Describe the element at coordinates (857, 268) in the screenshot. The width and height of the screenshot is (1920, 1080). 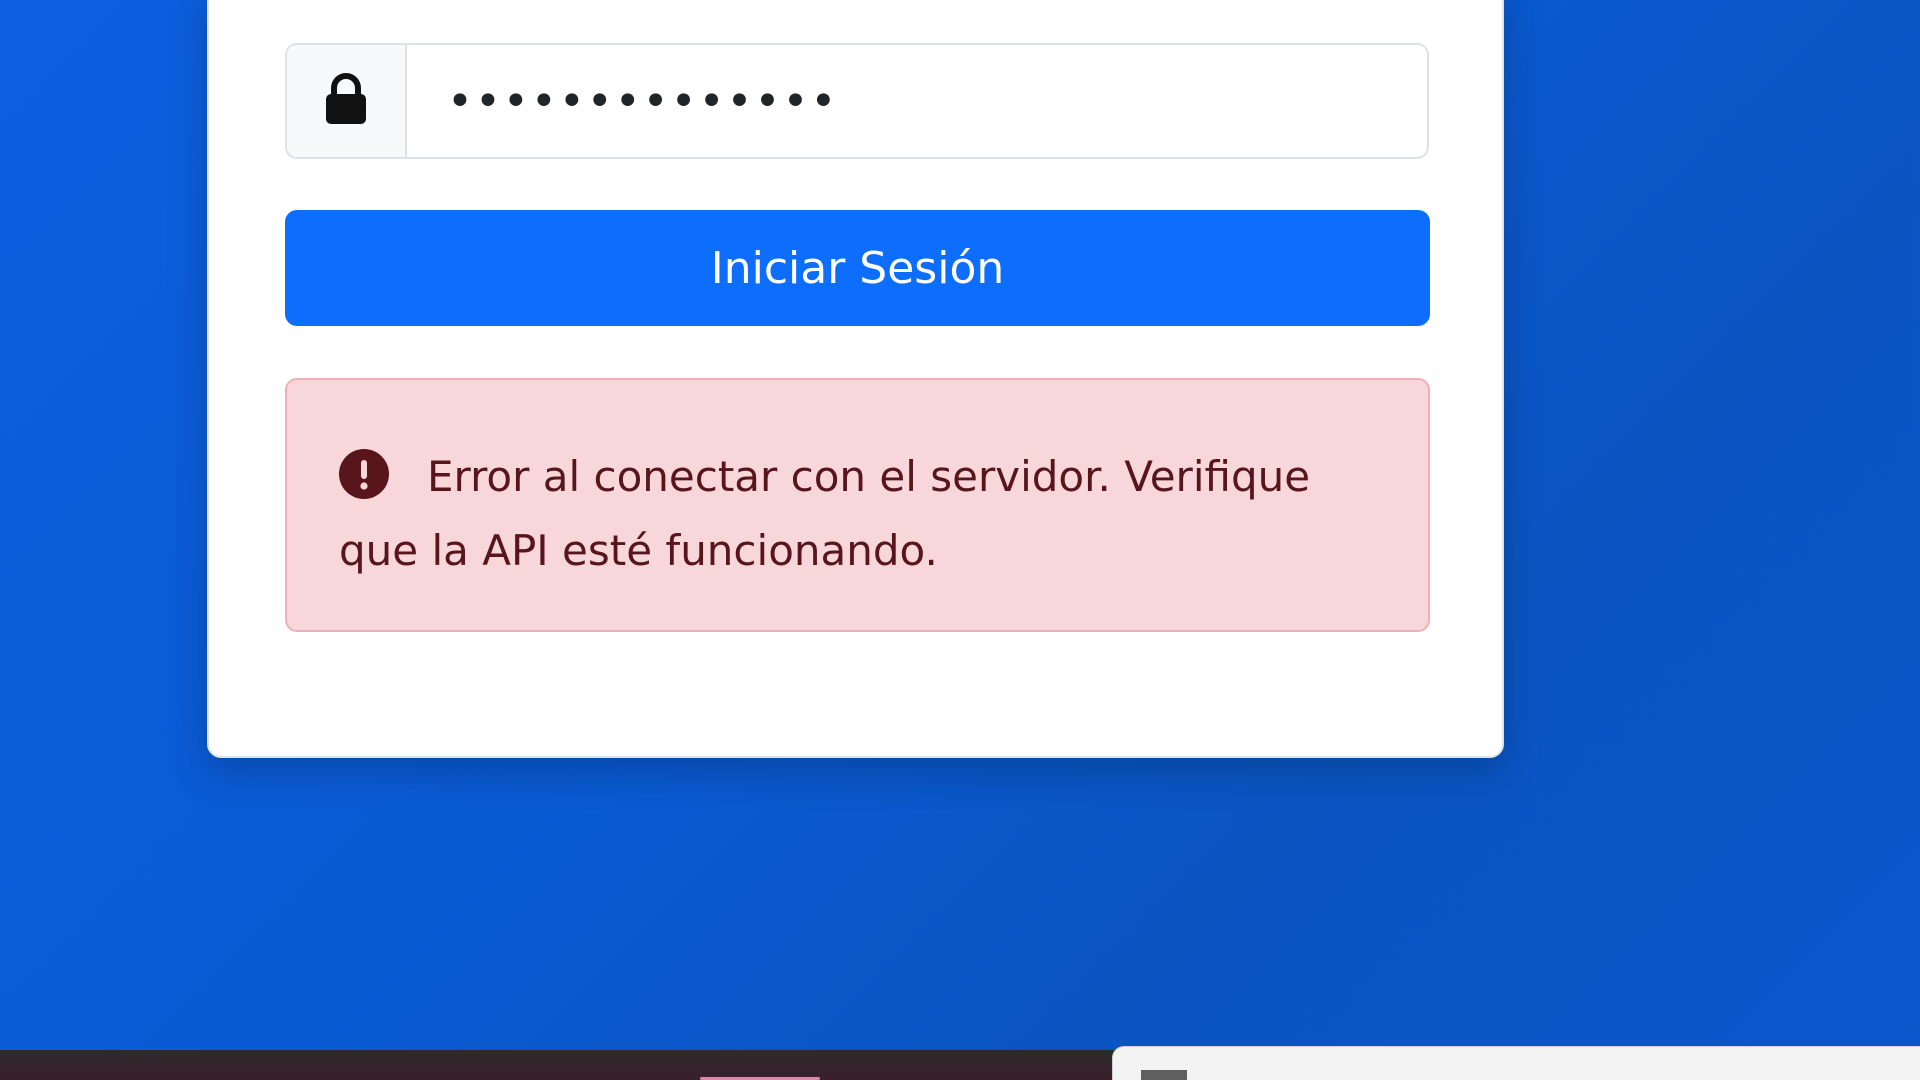
I see `login-submit-button: Iniciar Sesión` at that location.